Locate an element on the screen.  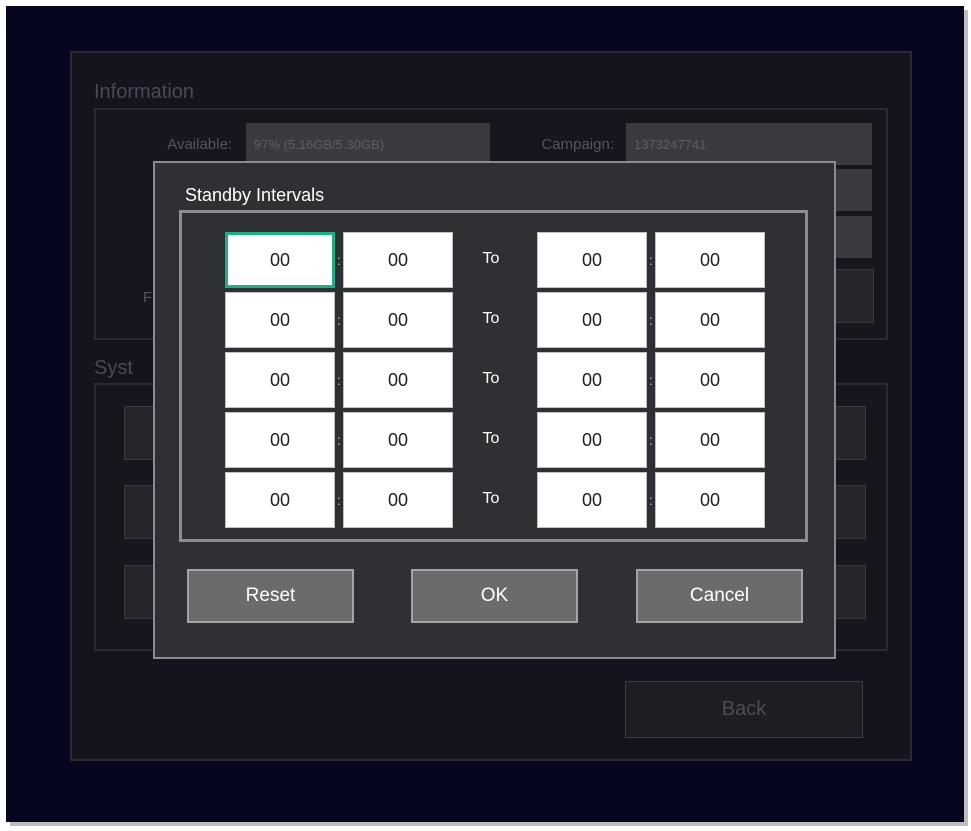
partial-label: F is located at coordinates (147, 297).